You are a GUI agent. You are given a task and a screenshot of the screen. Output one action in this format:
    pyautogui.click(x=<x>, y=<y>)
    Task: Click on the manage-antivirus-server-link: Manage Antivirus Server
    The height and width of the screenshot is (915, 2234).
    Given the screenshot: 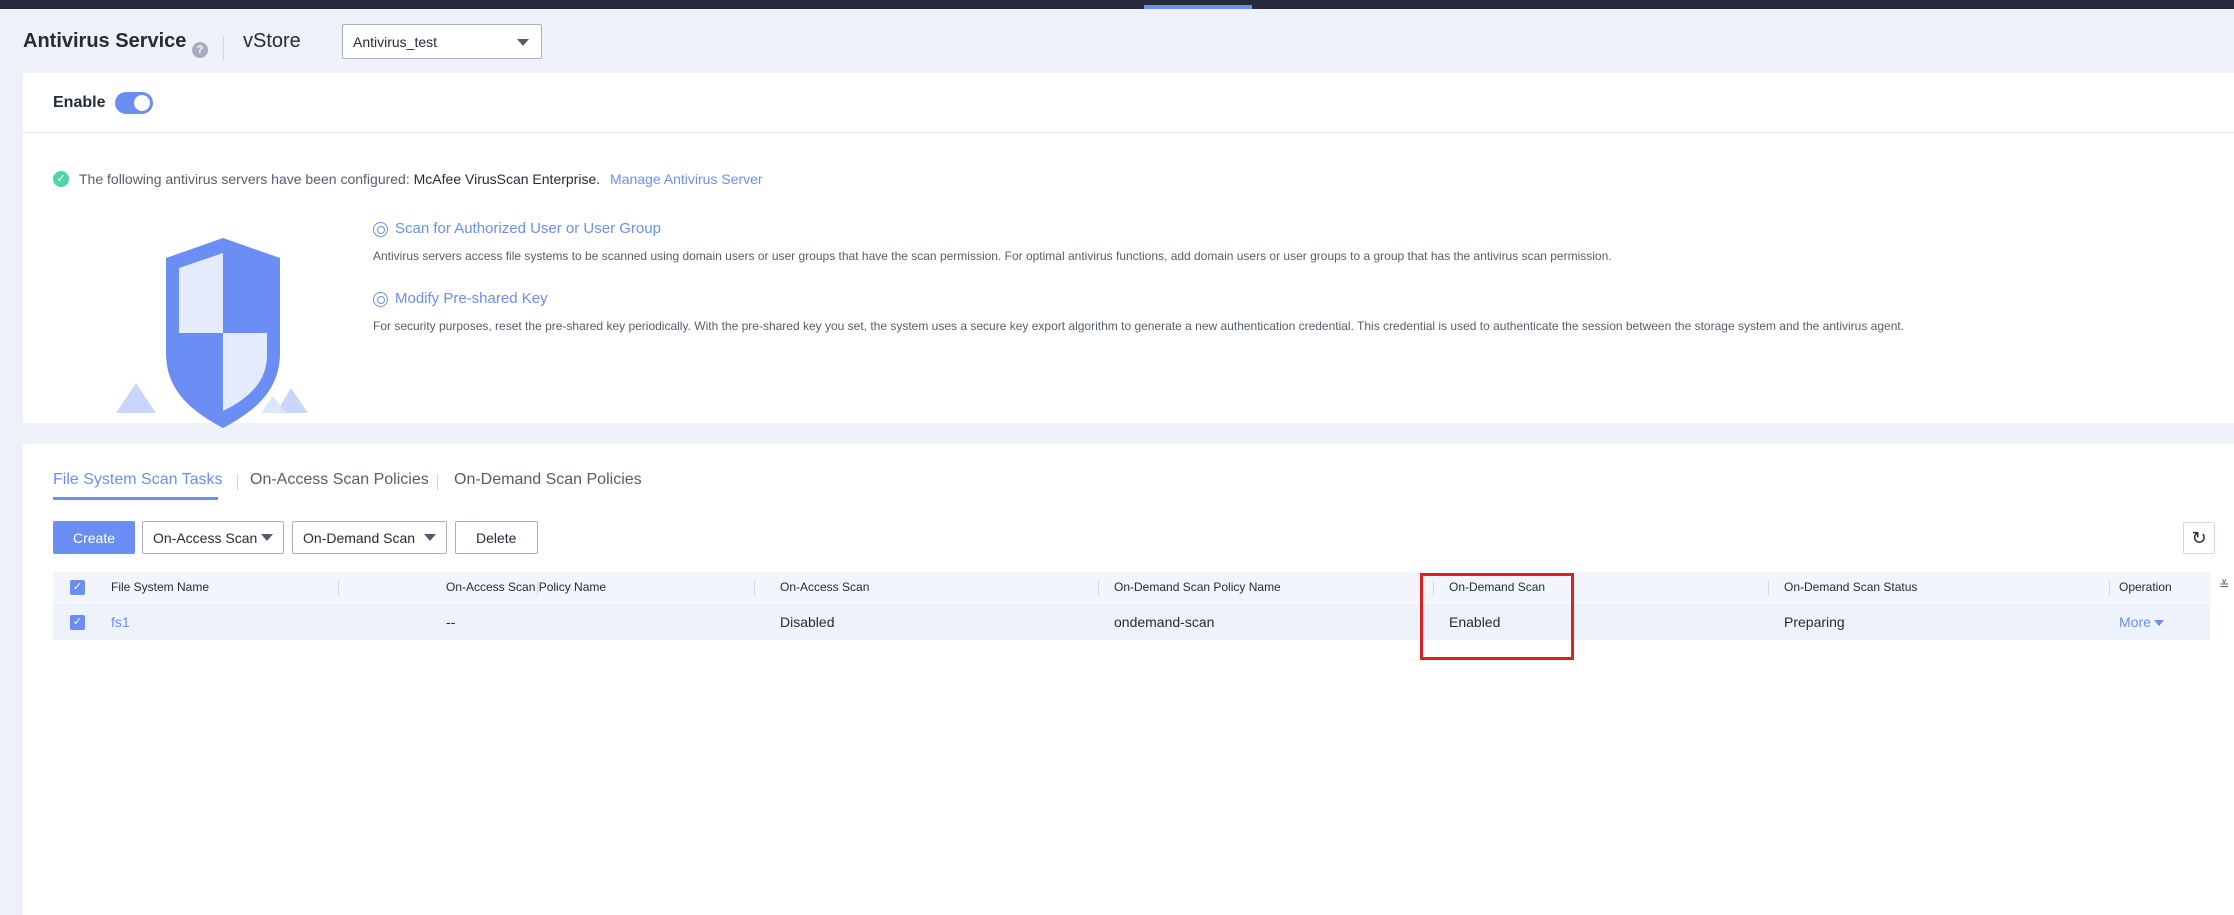 What is the action you would take?
    pyautogui.click(x=686, y=179)
    